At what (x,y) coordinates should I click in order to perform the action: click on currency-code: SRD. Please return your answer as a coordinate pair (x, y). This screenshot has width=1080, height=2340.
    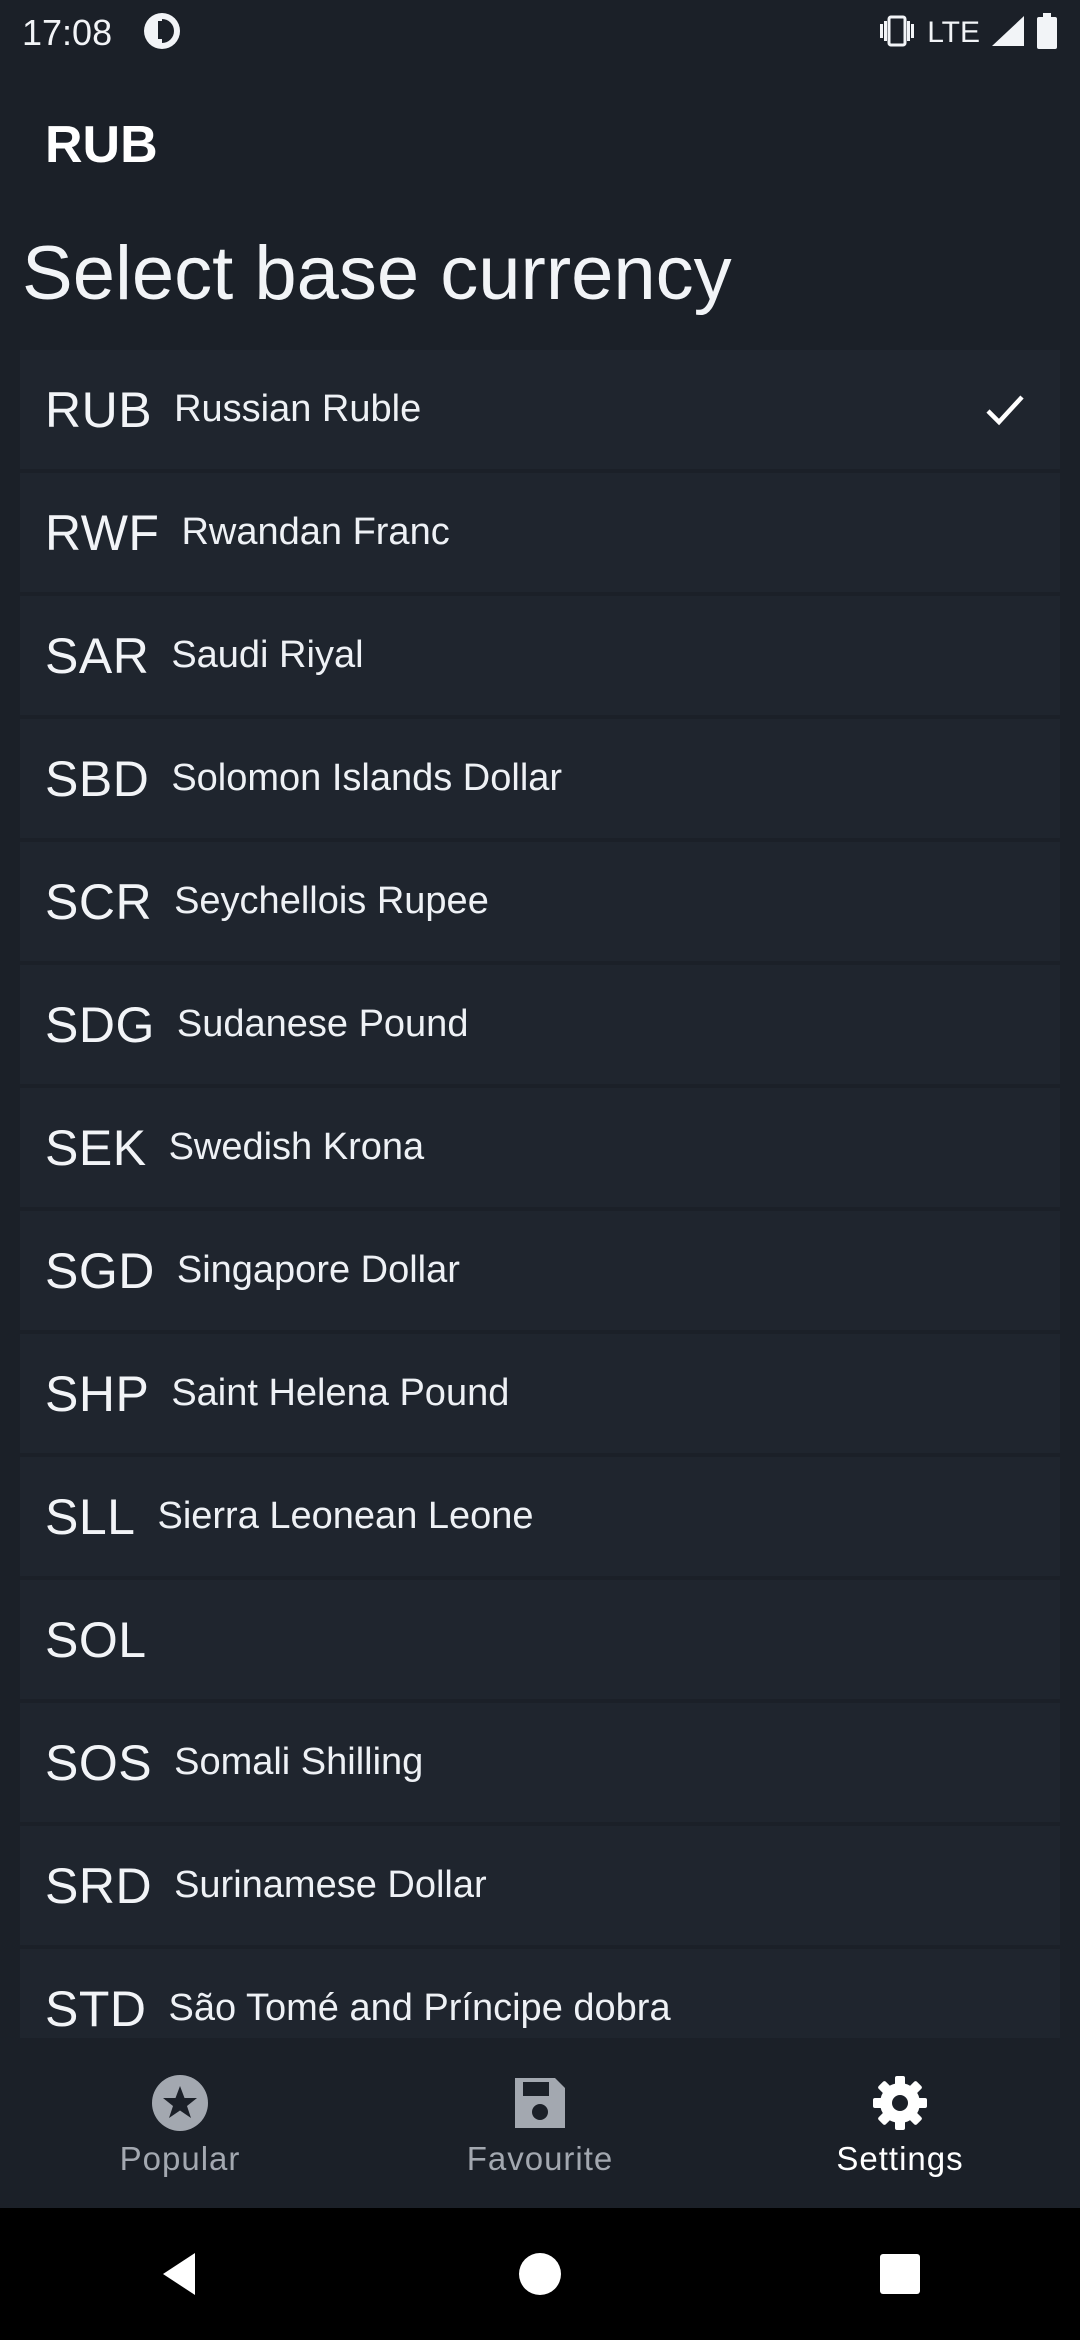
    Looking at the image, I should click on (99, 1885).